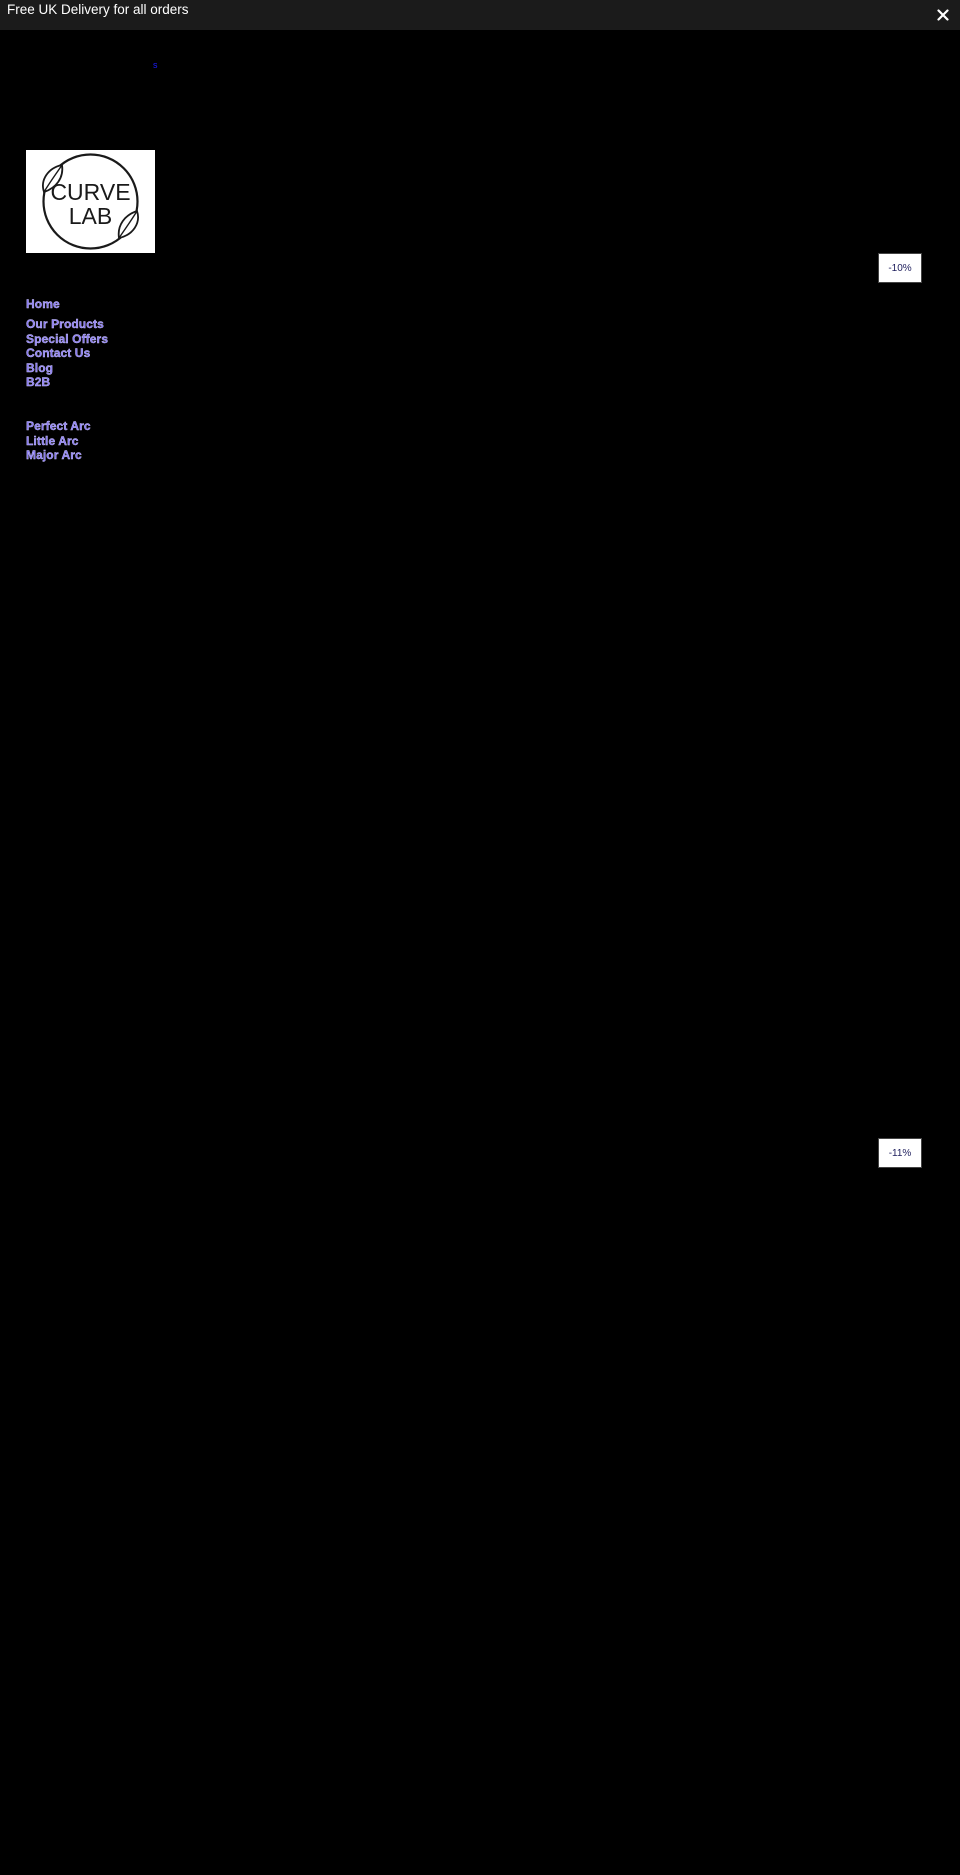 The image size is (960, 1875). What do you see at coordinates (67, 324) in the screenshot?
I see `nav-item-our-products: Our Products` at bounding box center [67, 324].